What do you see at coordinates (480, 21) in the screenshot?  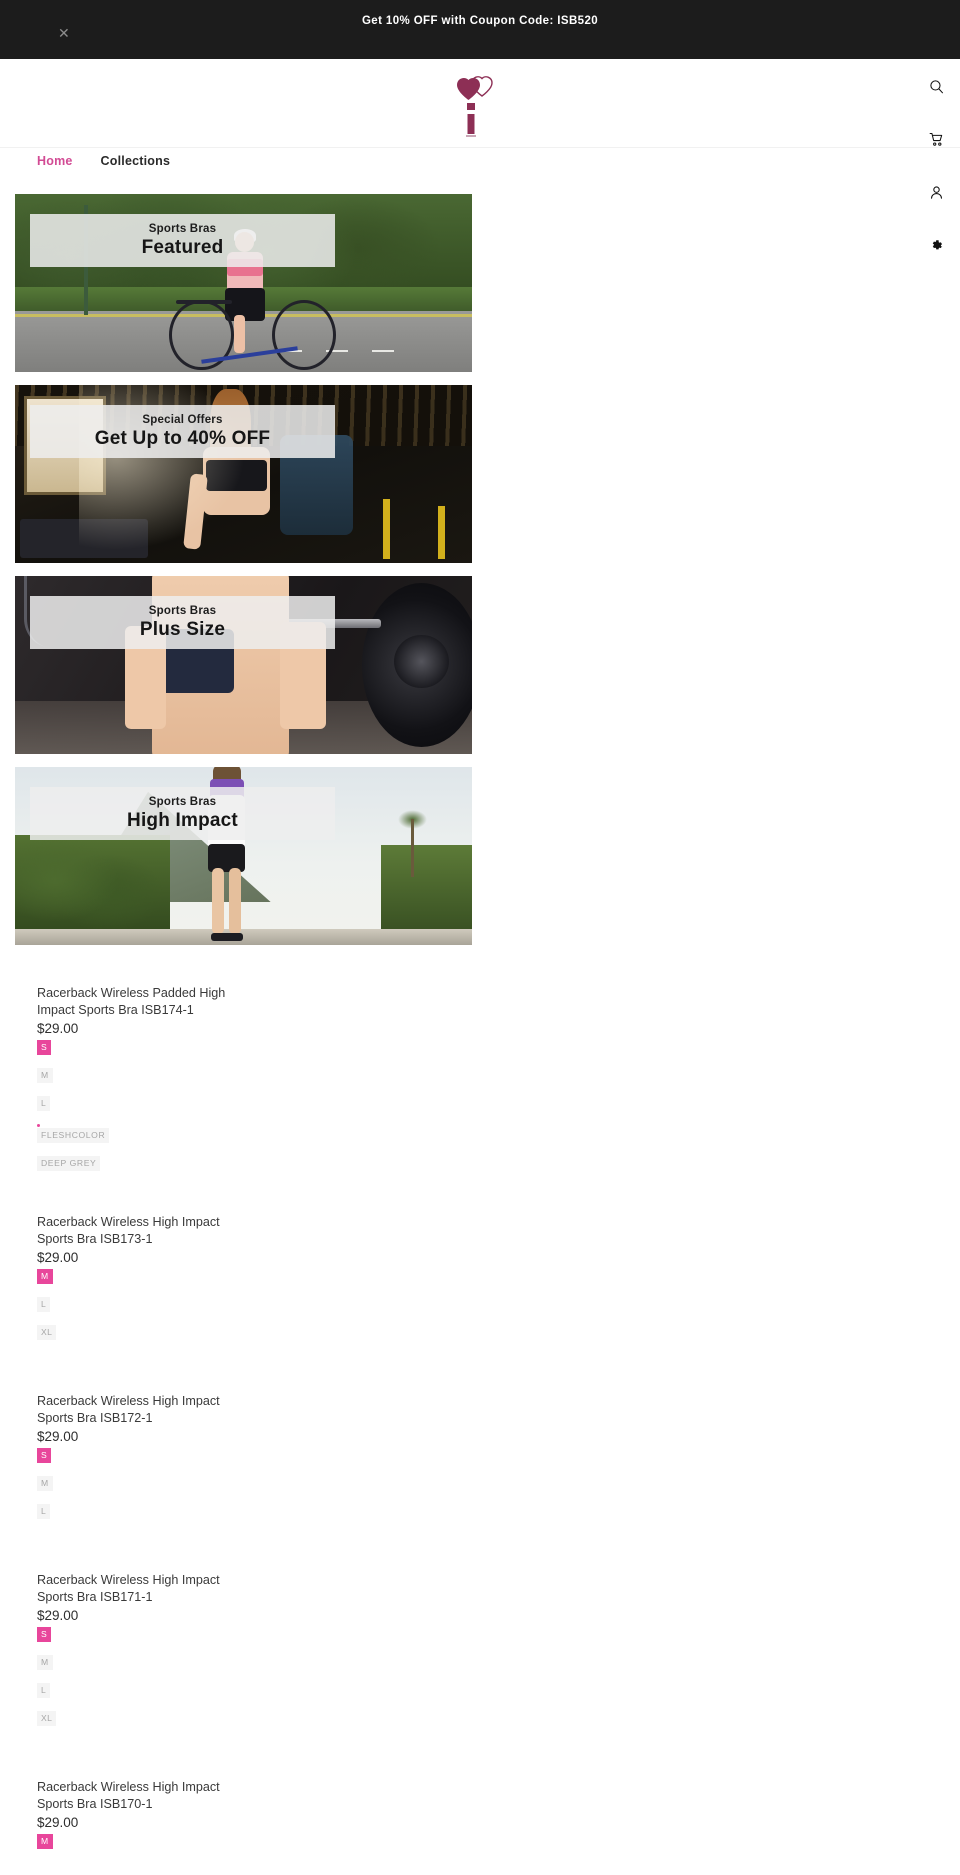 I see `announcement-text: Get 10% OFF with Coupon Code: ISB520` at bounding box center [480, 21].